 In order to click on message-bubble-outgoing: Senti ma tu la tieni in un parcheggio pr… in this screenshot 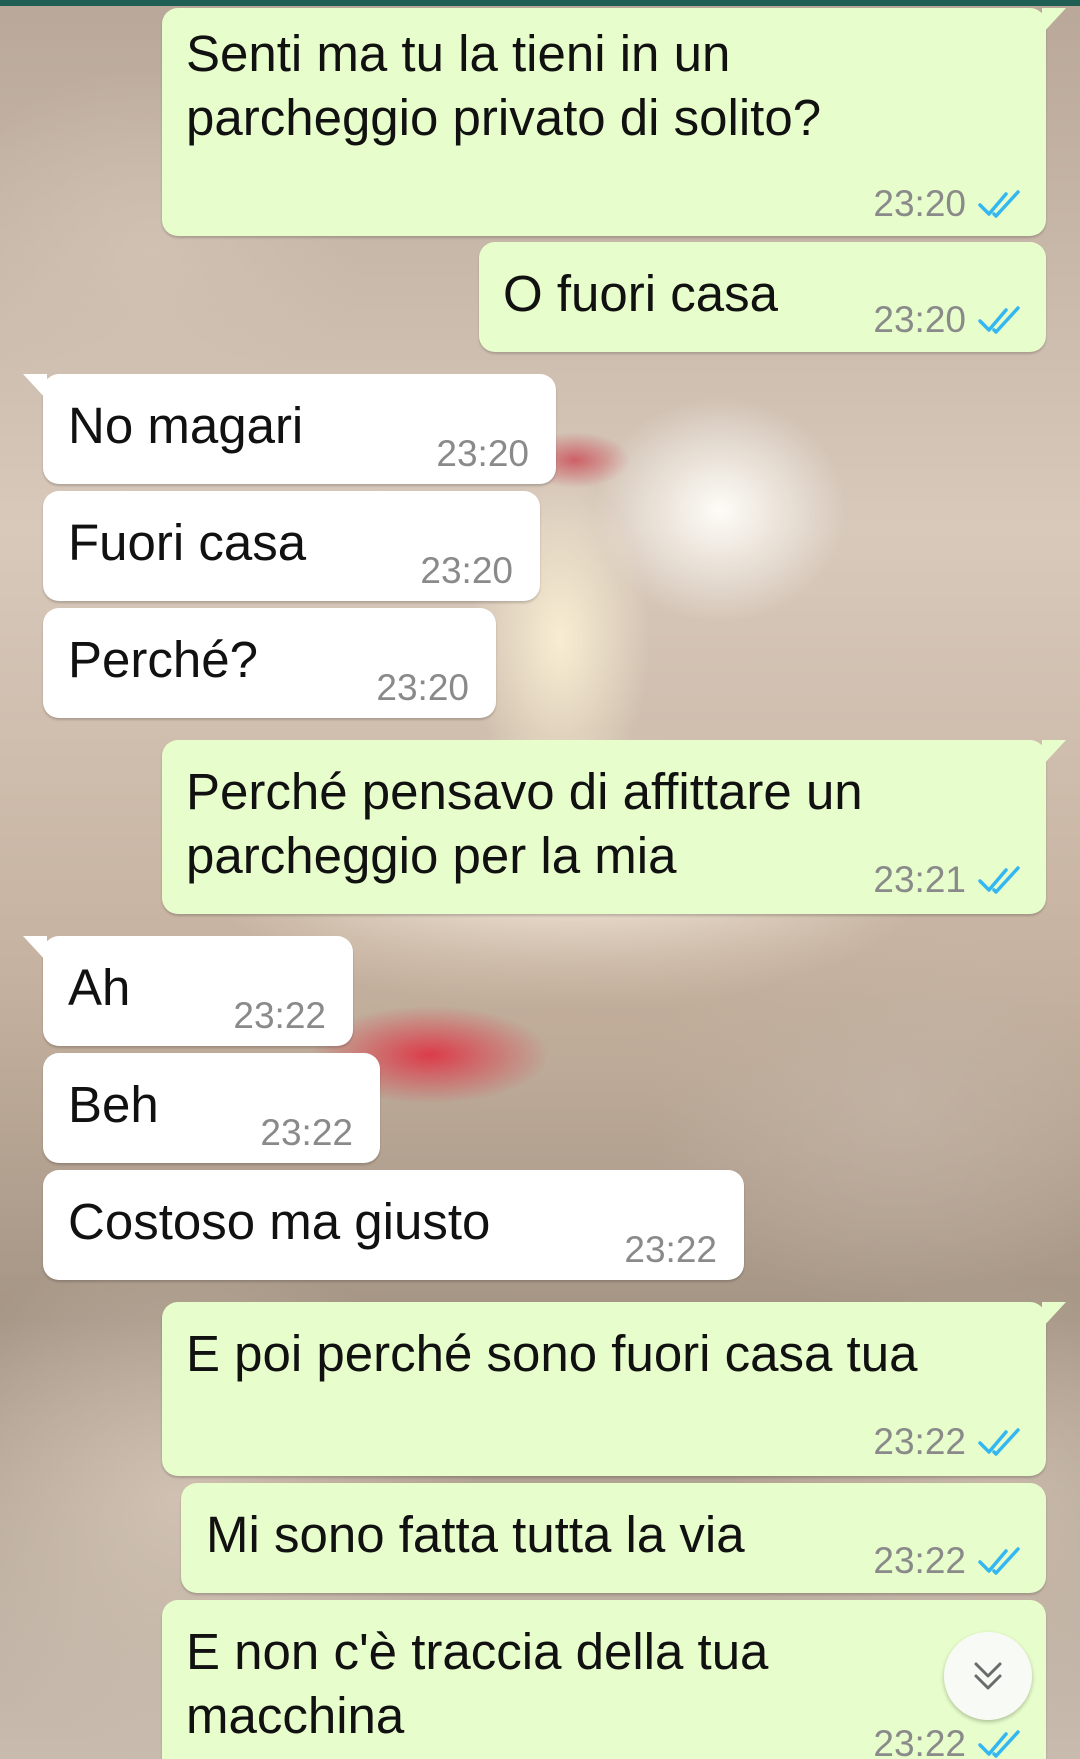, I will do `click(614, 122)`.